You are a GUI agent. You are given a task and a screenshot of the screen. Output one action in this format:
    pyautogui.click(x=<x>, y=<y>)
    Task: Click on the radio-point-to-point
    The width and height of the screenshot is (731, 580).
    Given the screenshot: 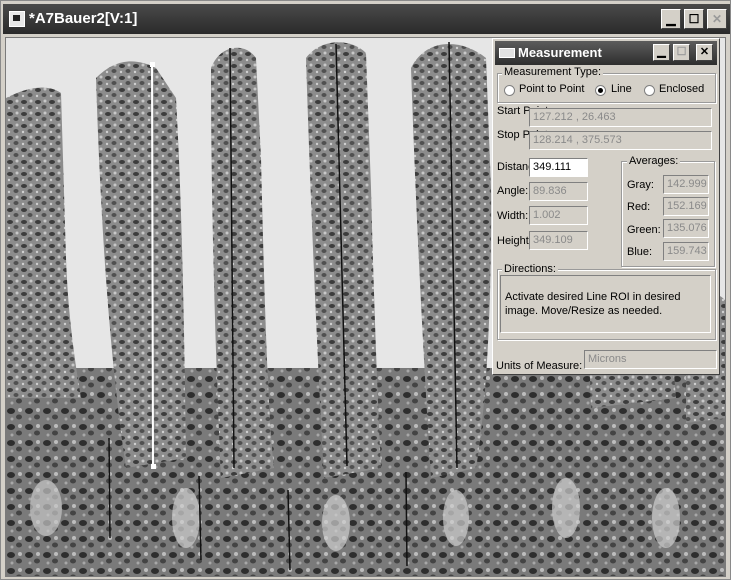 What is the action you would take?
    pyautogui.click(x=509, y=90)
    